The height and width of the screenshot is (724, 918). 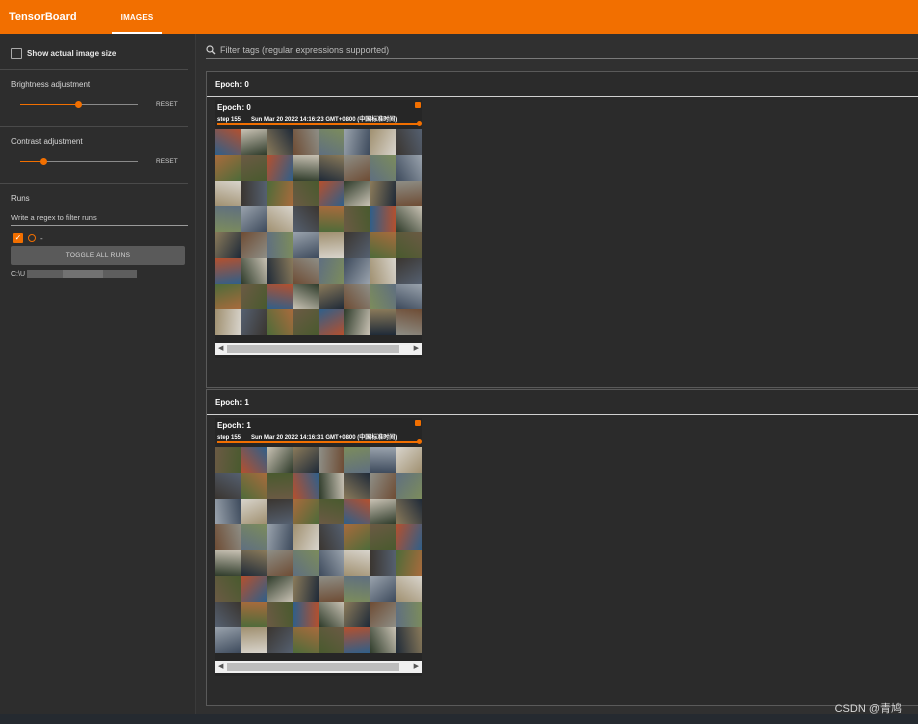 What do you see at coordinates (459, 719) in the screenshot?
I see `bottom-strip` at bounding box center [459, 719].